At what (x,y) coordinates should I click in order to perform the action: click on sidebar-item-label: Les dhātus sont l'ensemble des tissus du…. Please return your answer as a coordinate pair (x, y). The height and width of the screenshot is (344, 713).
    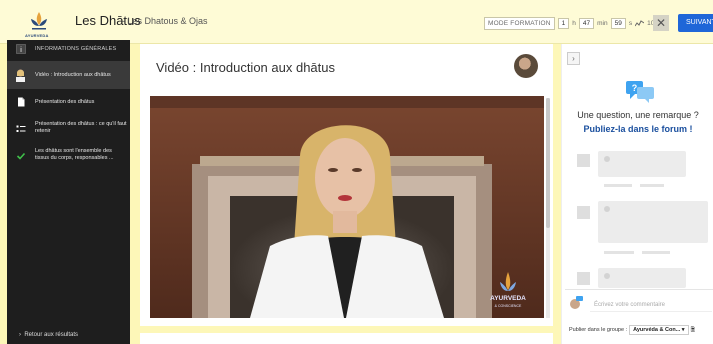
    Looking at the image, I should click on (74, 154).